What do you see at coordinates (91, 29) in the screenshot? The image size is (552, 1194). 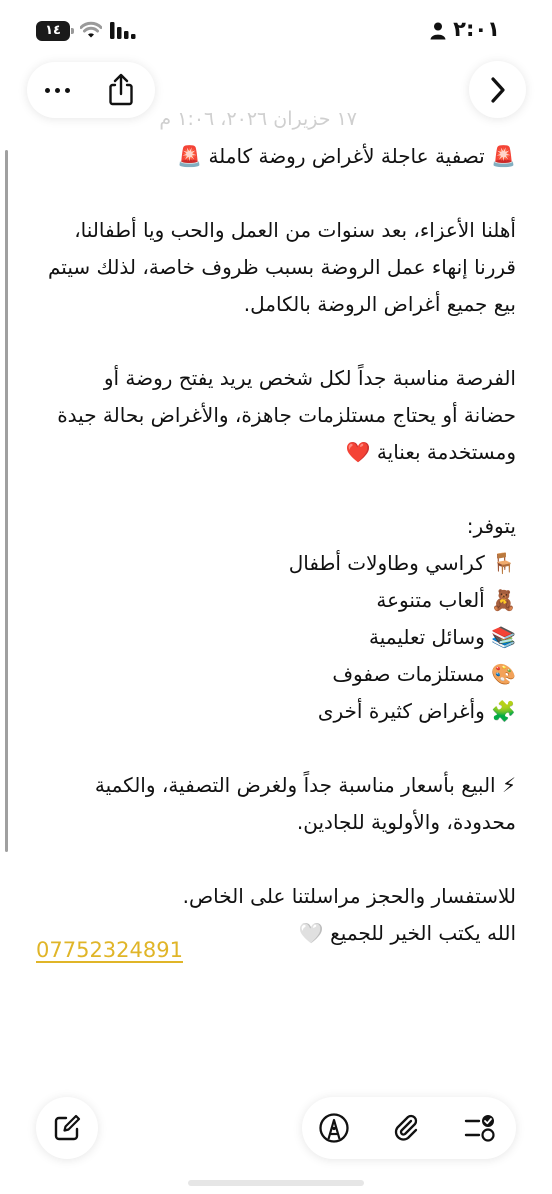 I see `wifi-icon` at bounding box center [91, 29].